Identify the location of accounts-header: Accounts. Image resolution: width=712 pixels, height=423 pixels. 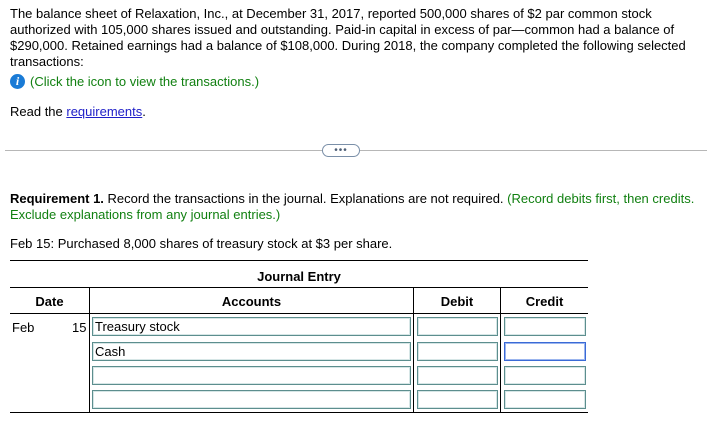
(251, 301).